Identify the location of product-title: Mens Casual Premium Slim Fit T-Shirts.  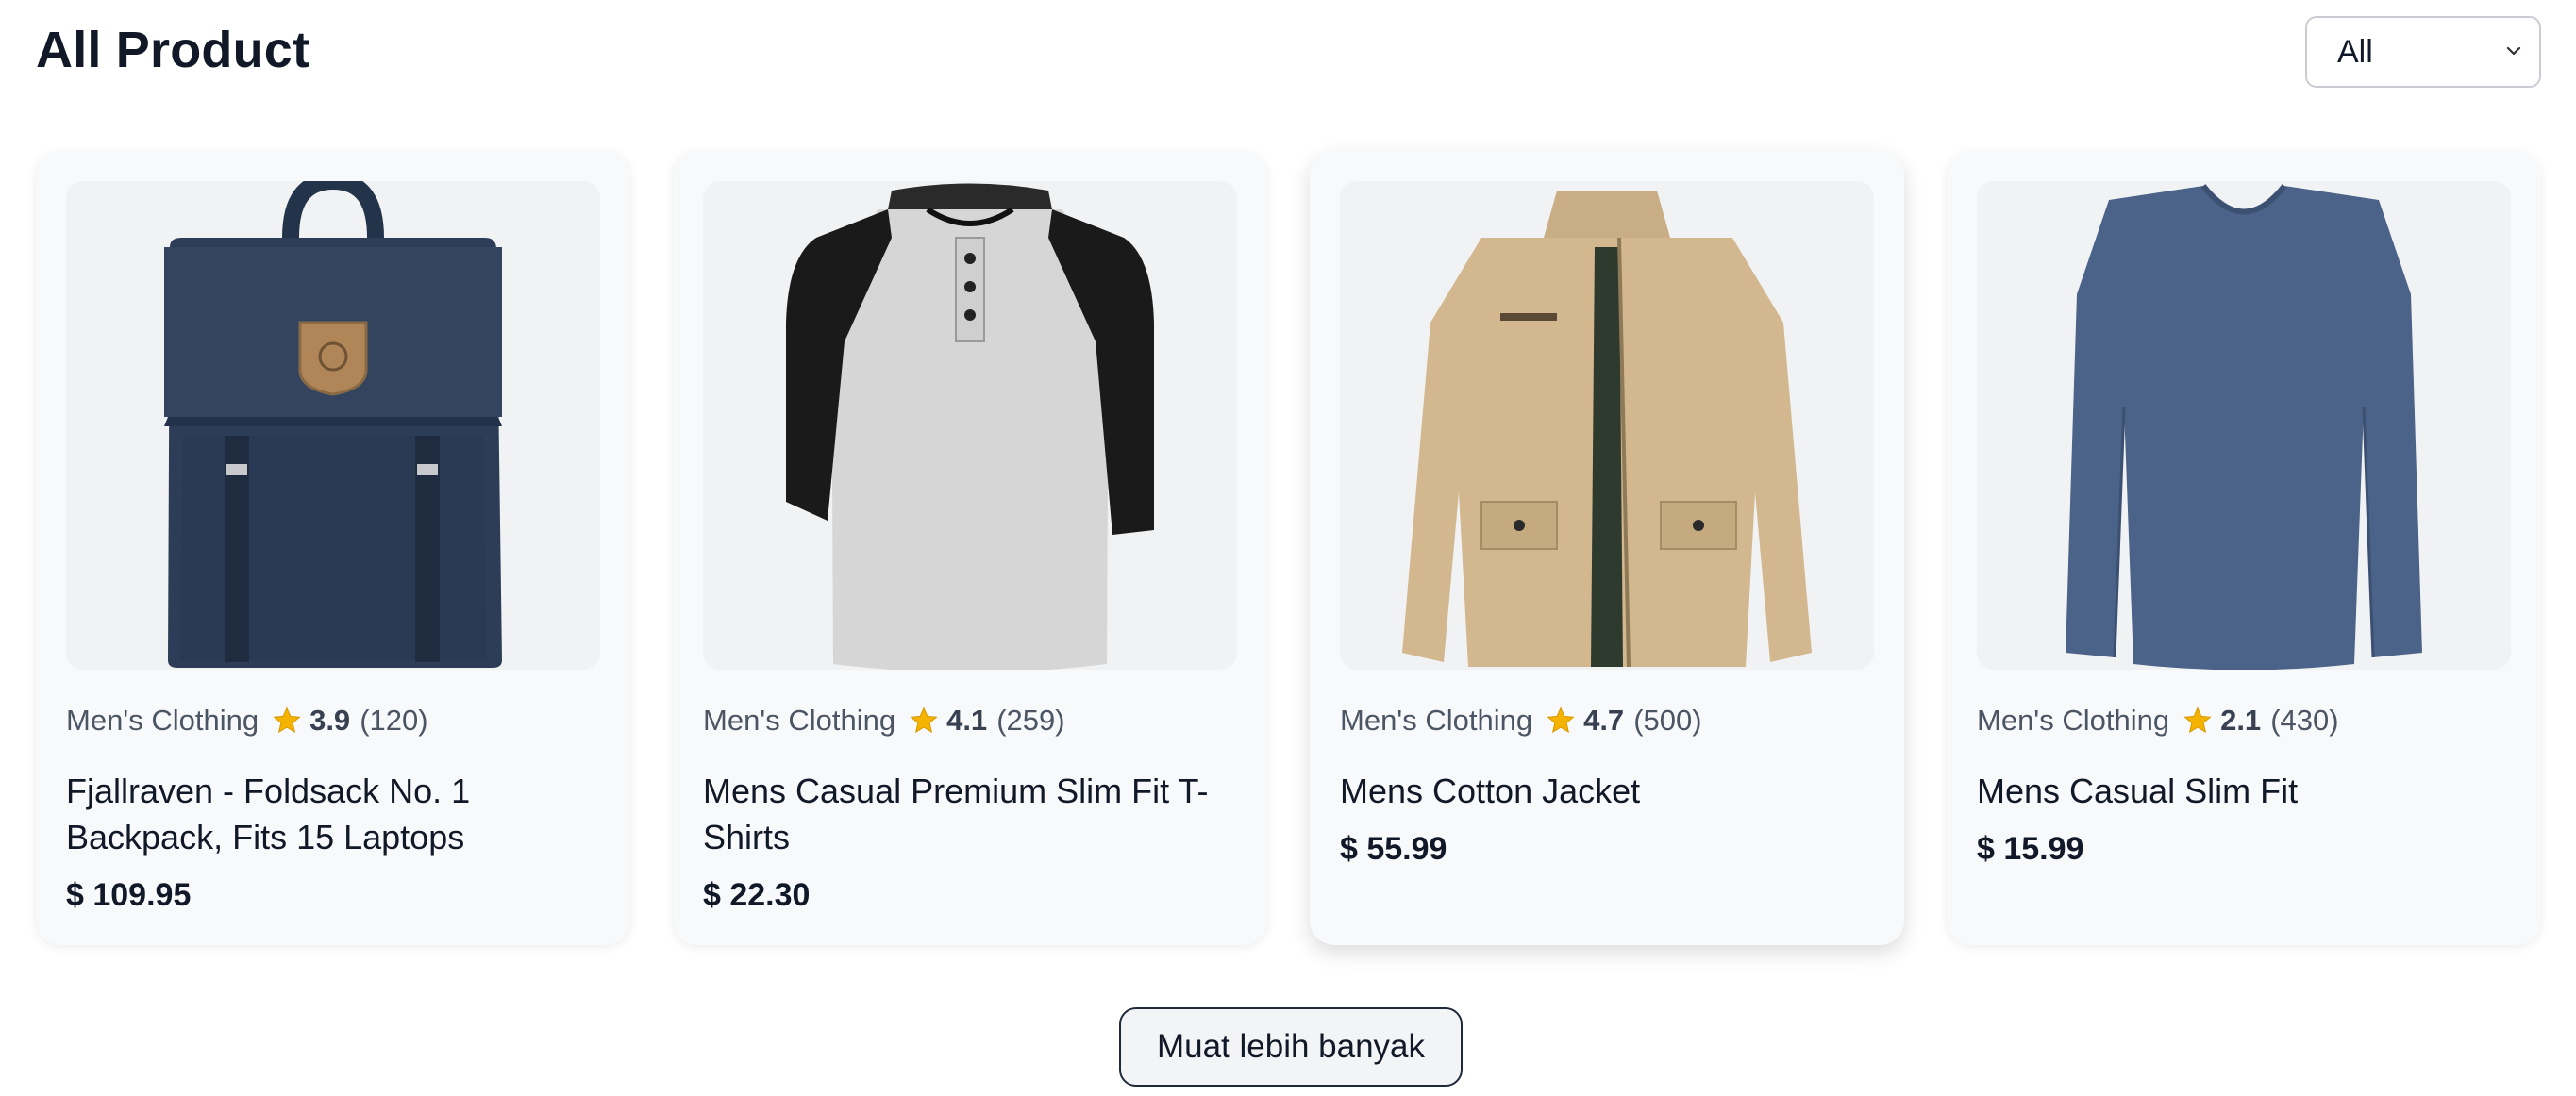
(970, 814).